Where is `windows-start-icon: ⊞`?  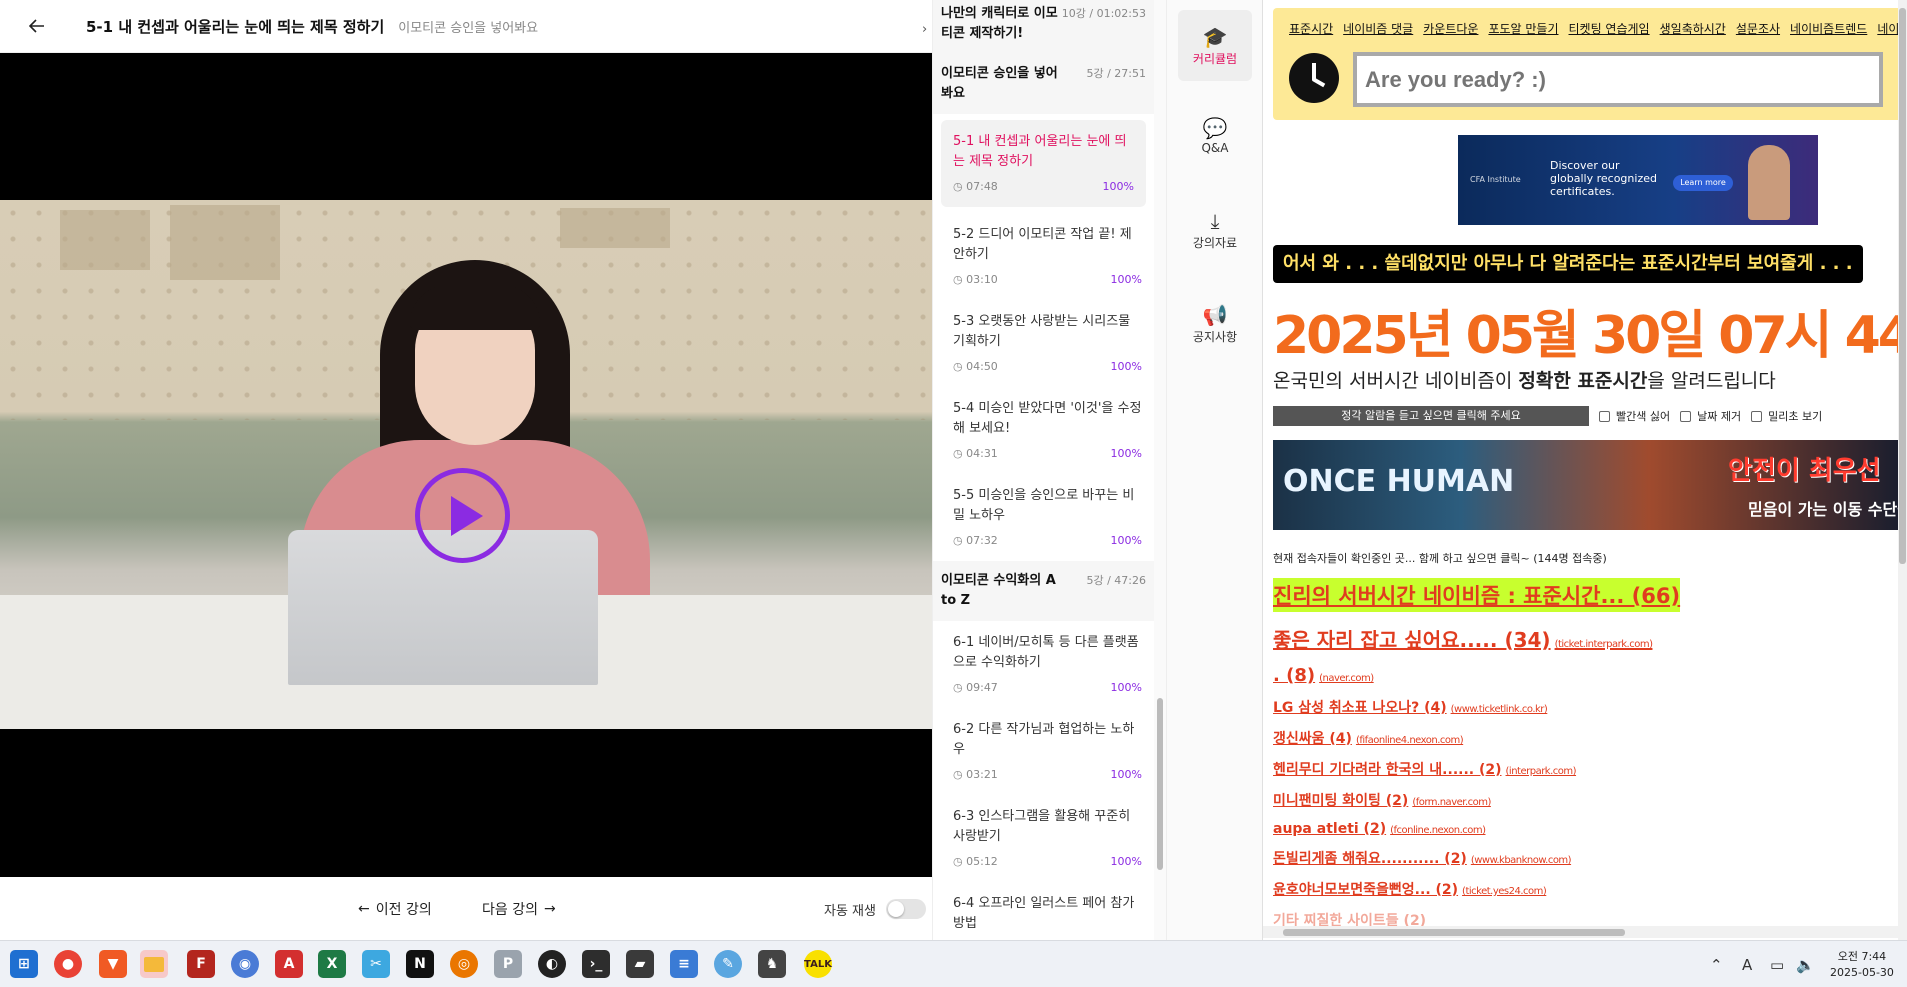
windows-start-icon: ⊞ is located at coordinates (24, 964).